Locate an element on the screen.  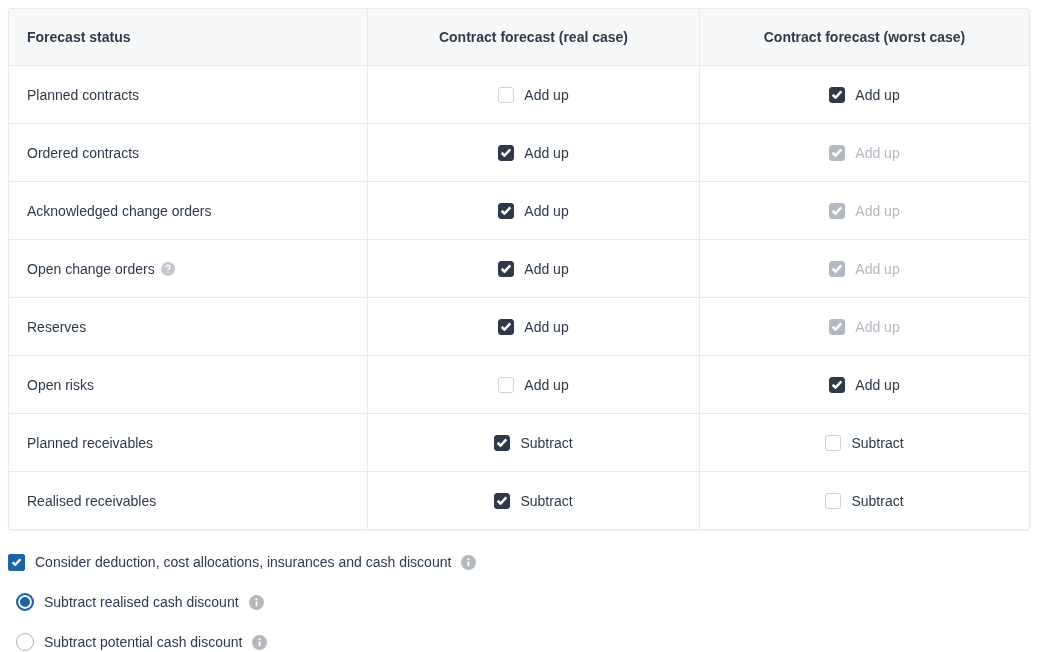
row-label: Open risks is located at coordinates (60, 384).